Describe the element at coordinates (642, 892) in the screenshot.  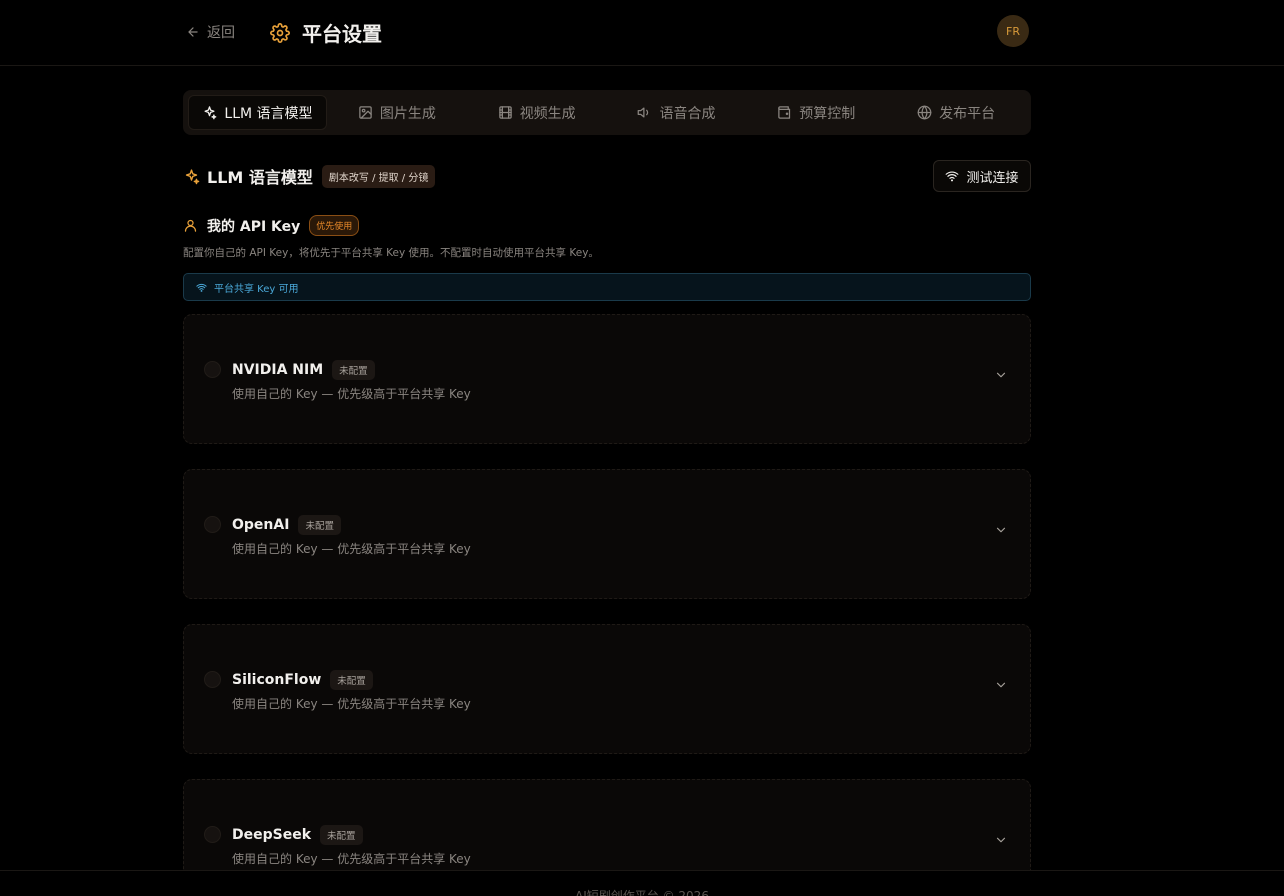
I see `footer-text: AI短剧创作平台 © 2026` at that location.